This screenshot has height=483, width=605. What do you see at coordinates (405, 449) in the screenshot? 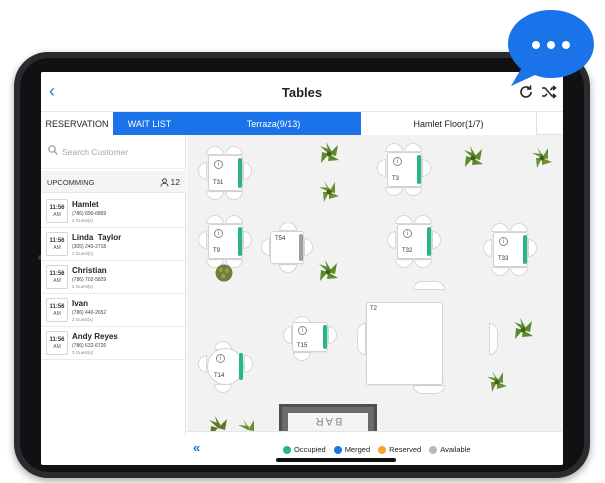
I see `legend-label: Reserved` at bounding box center [405, 449].